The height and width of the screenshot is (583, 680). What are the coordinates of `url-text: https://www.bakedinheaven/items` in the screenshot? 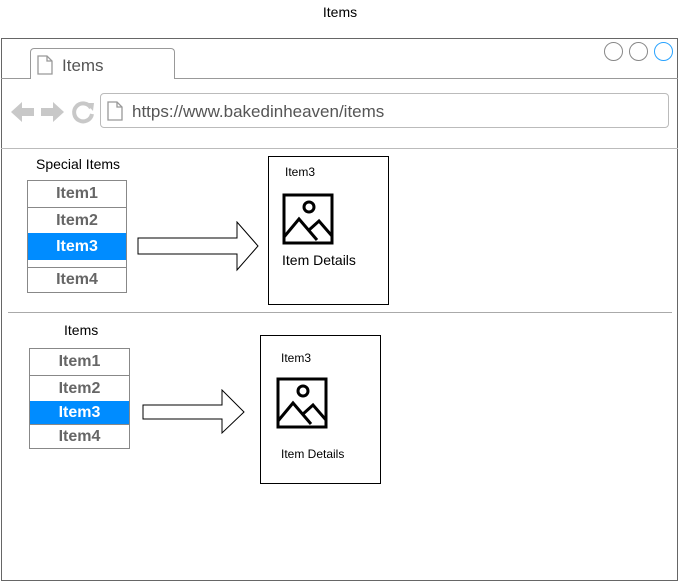 It's located at (258, 111).